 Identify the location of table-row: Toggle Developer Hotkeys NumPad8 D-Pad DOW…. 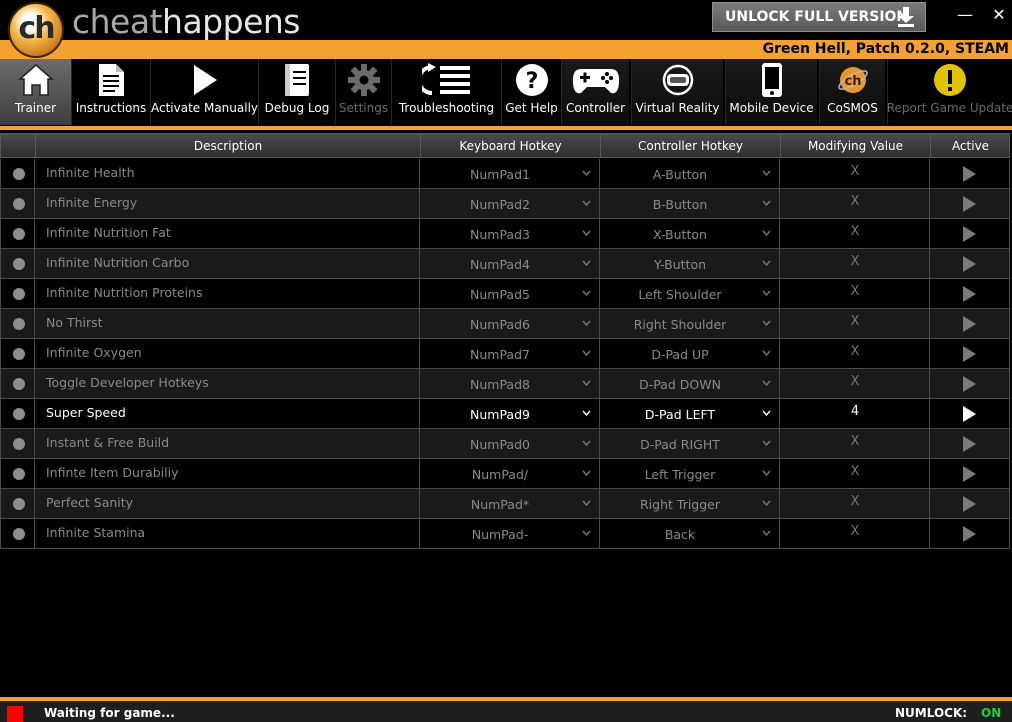
(505, 384).